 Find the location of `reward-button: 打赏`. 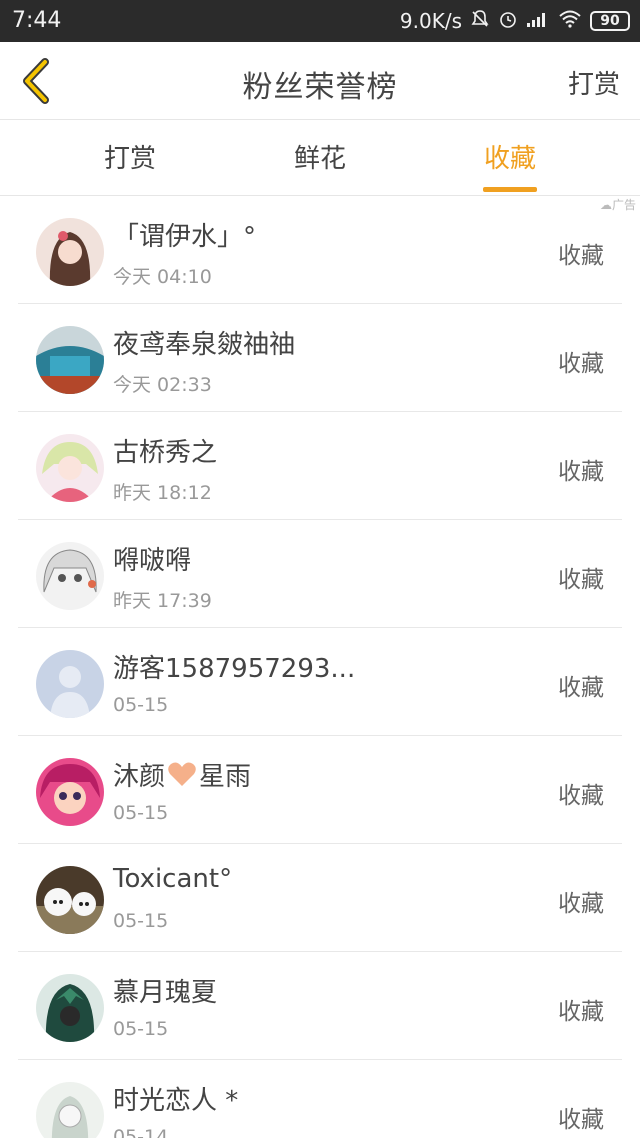

reward-button: 打赏 is located at coordinates (594, 82).